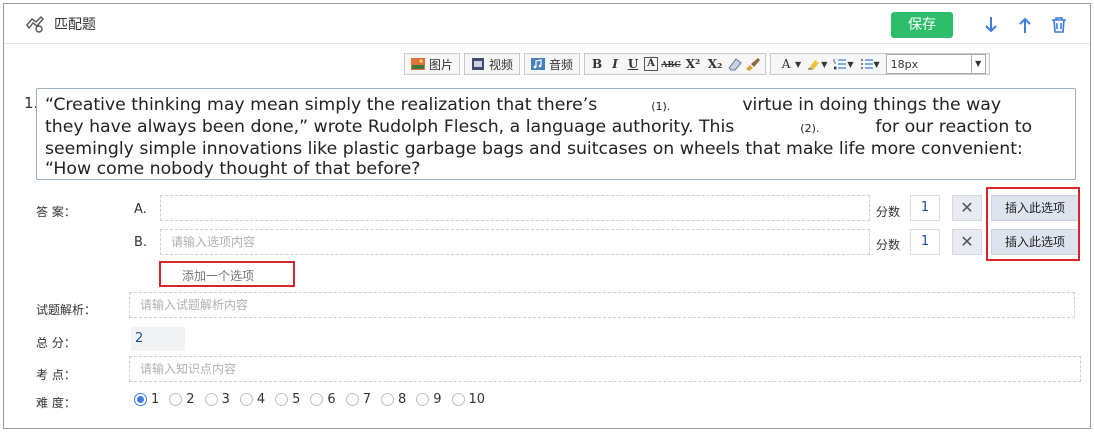 The width and height of the screenshot is (1094, 432). Describe the element at coordinates (141, 242) in the screenshot. I see `option-letter-b: B.` at that location.